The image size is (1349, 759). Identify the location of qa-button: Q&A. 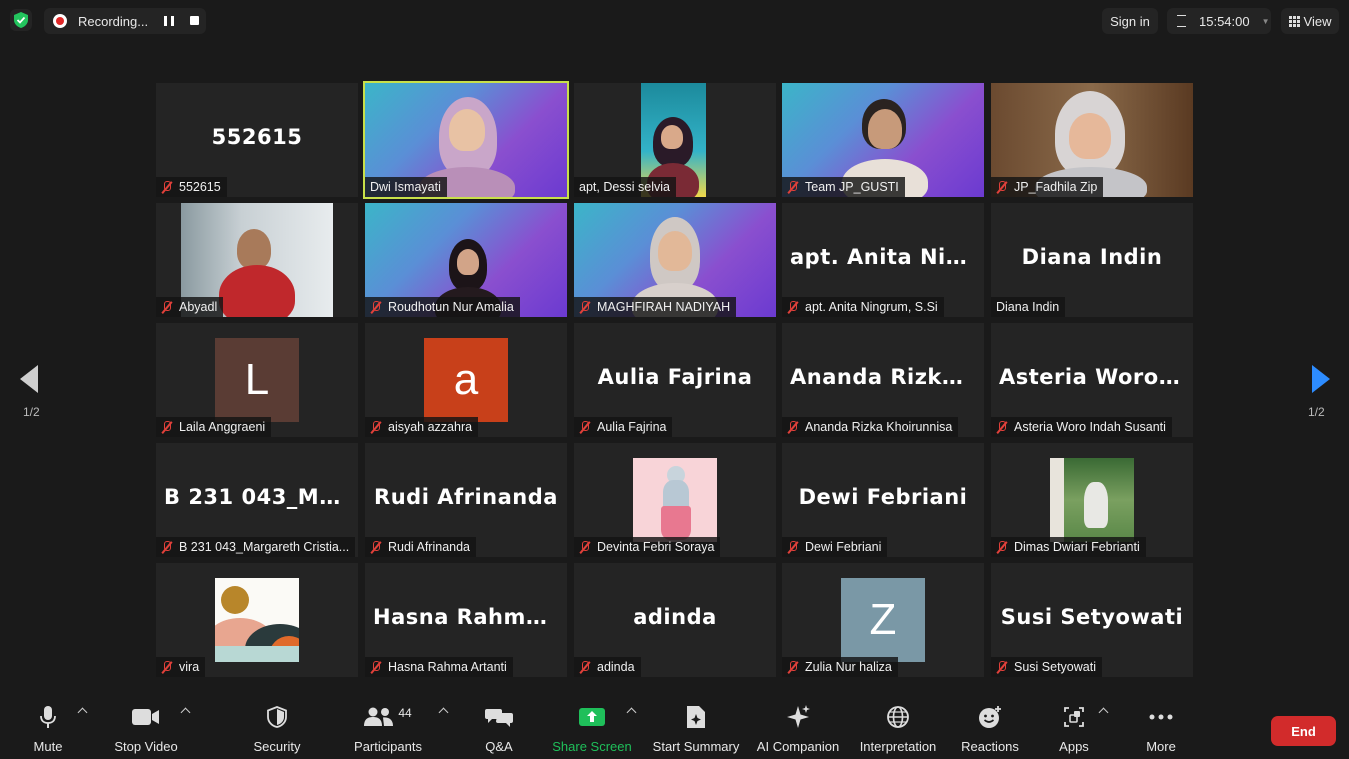
(499, 728).